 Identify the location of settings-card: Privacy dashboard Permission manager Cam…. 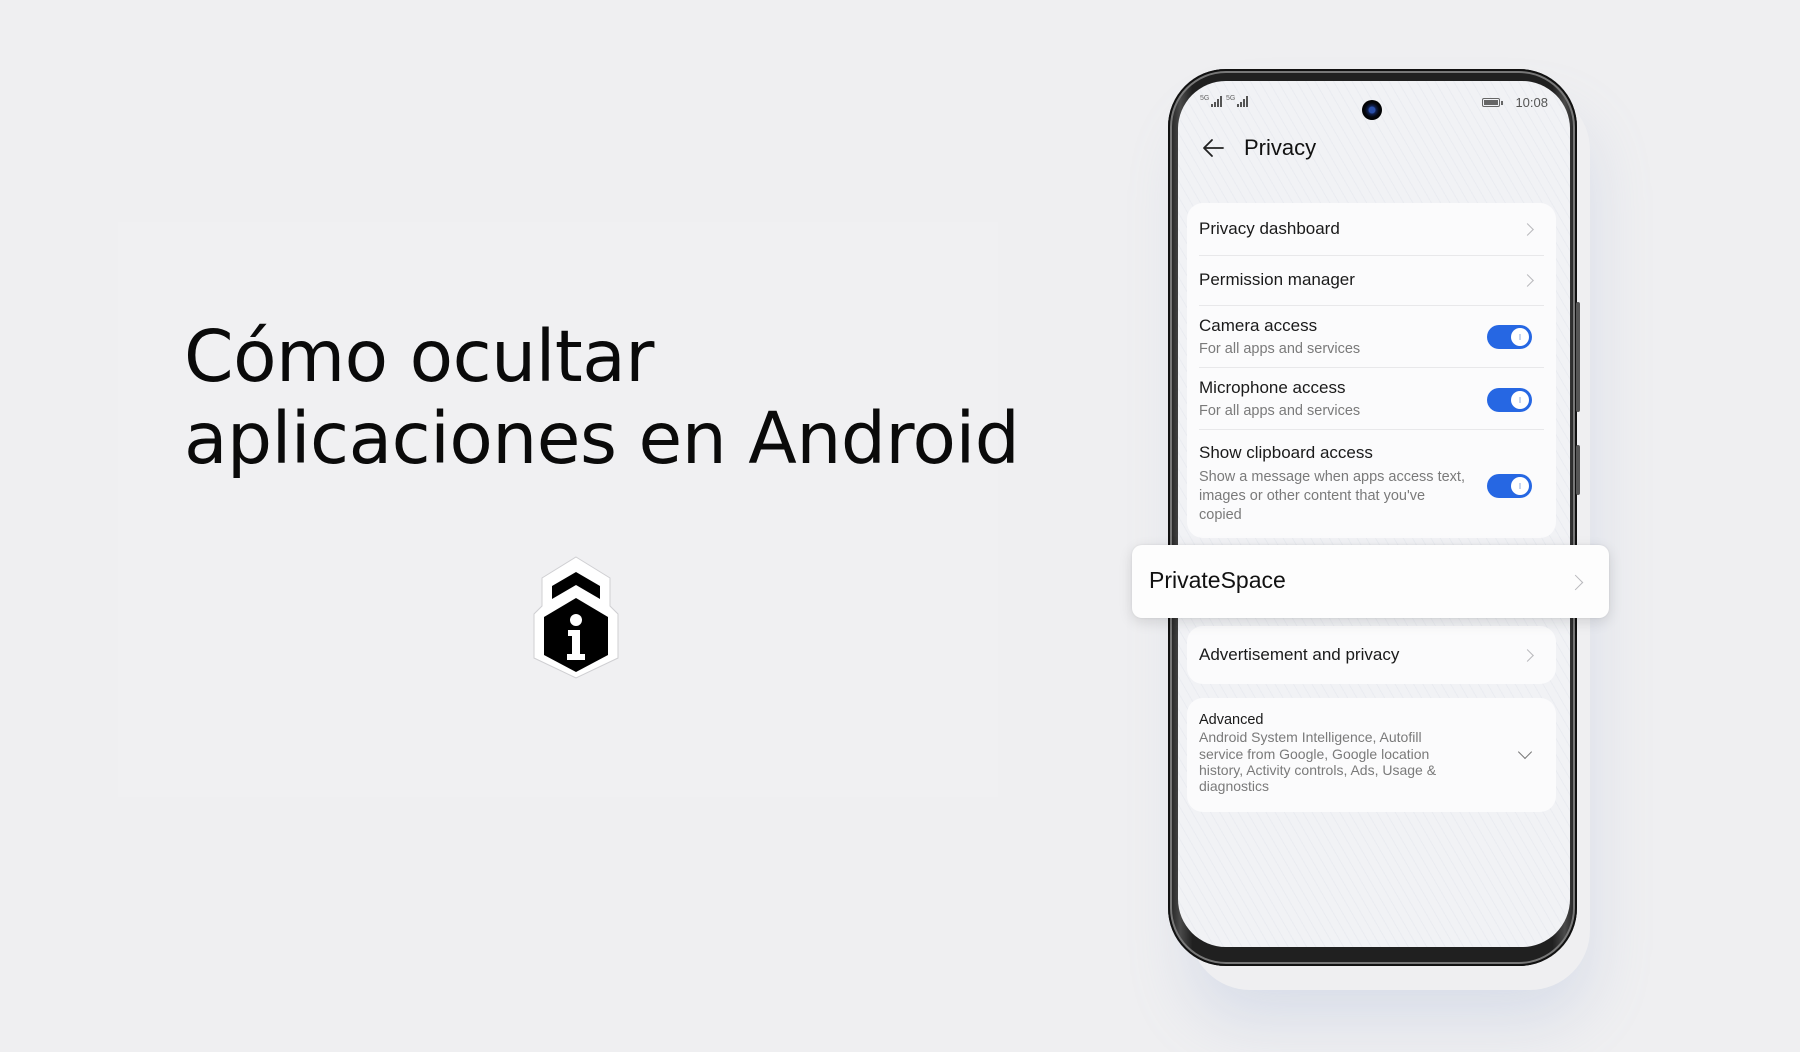
(1371, 370).